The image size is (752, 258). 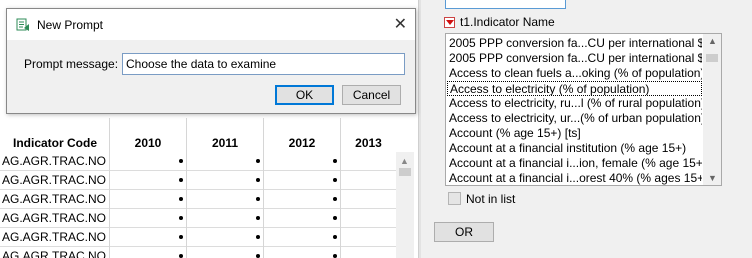 I want to click on table-header: Indicator Code 2010 2011 2012 2013, so click(x=198, y=135).